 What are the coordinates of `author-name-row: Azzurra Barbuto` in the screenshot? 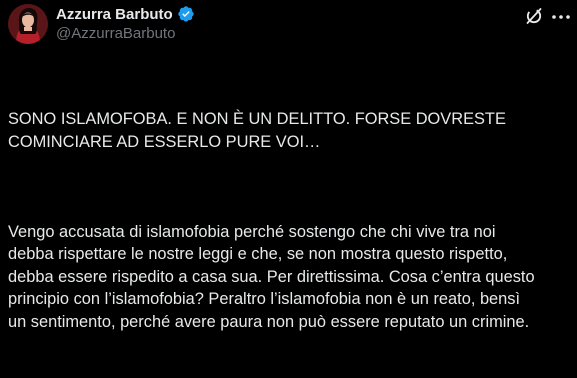 It's located at (125, 14).